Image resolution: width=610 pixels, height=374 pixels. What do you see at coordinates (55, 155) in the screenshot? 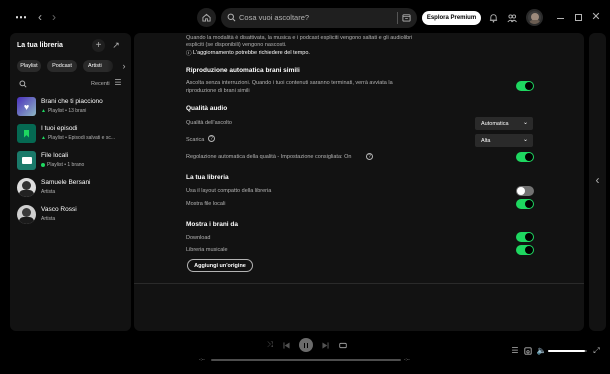
I see `item-name: File locali` at bounding box center [55, 155].